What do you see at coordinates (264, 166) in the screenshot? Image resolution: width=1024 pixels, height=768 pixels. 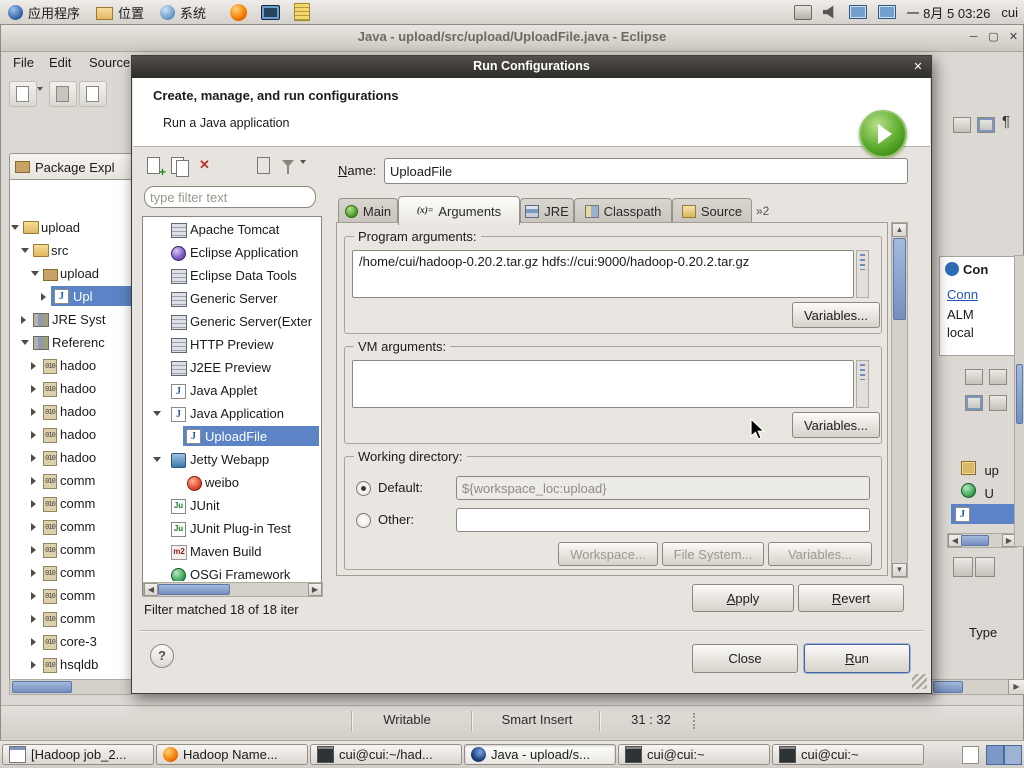 I see `collapse-all-icon` at bounding box center [264, 166].